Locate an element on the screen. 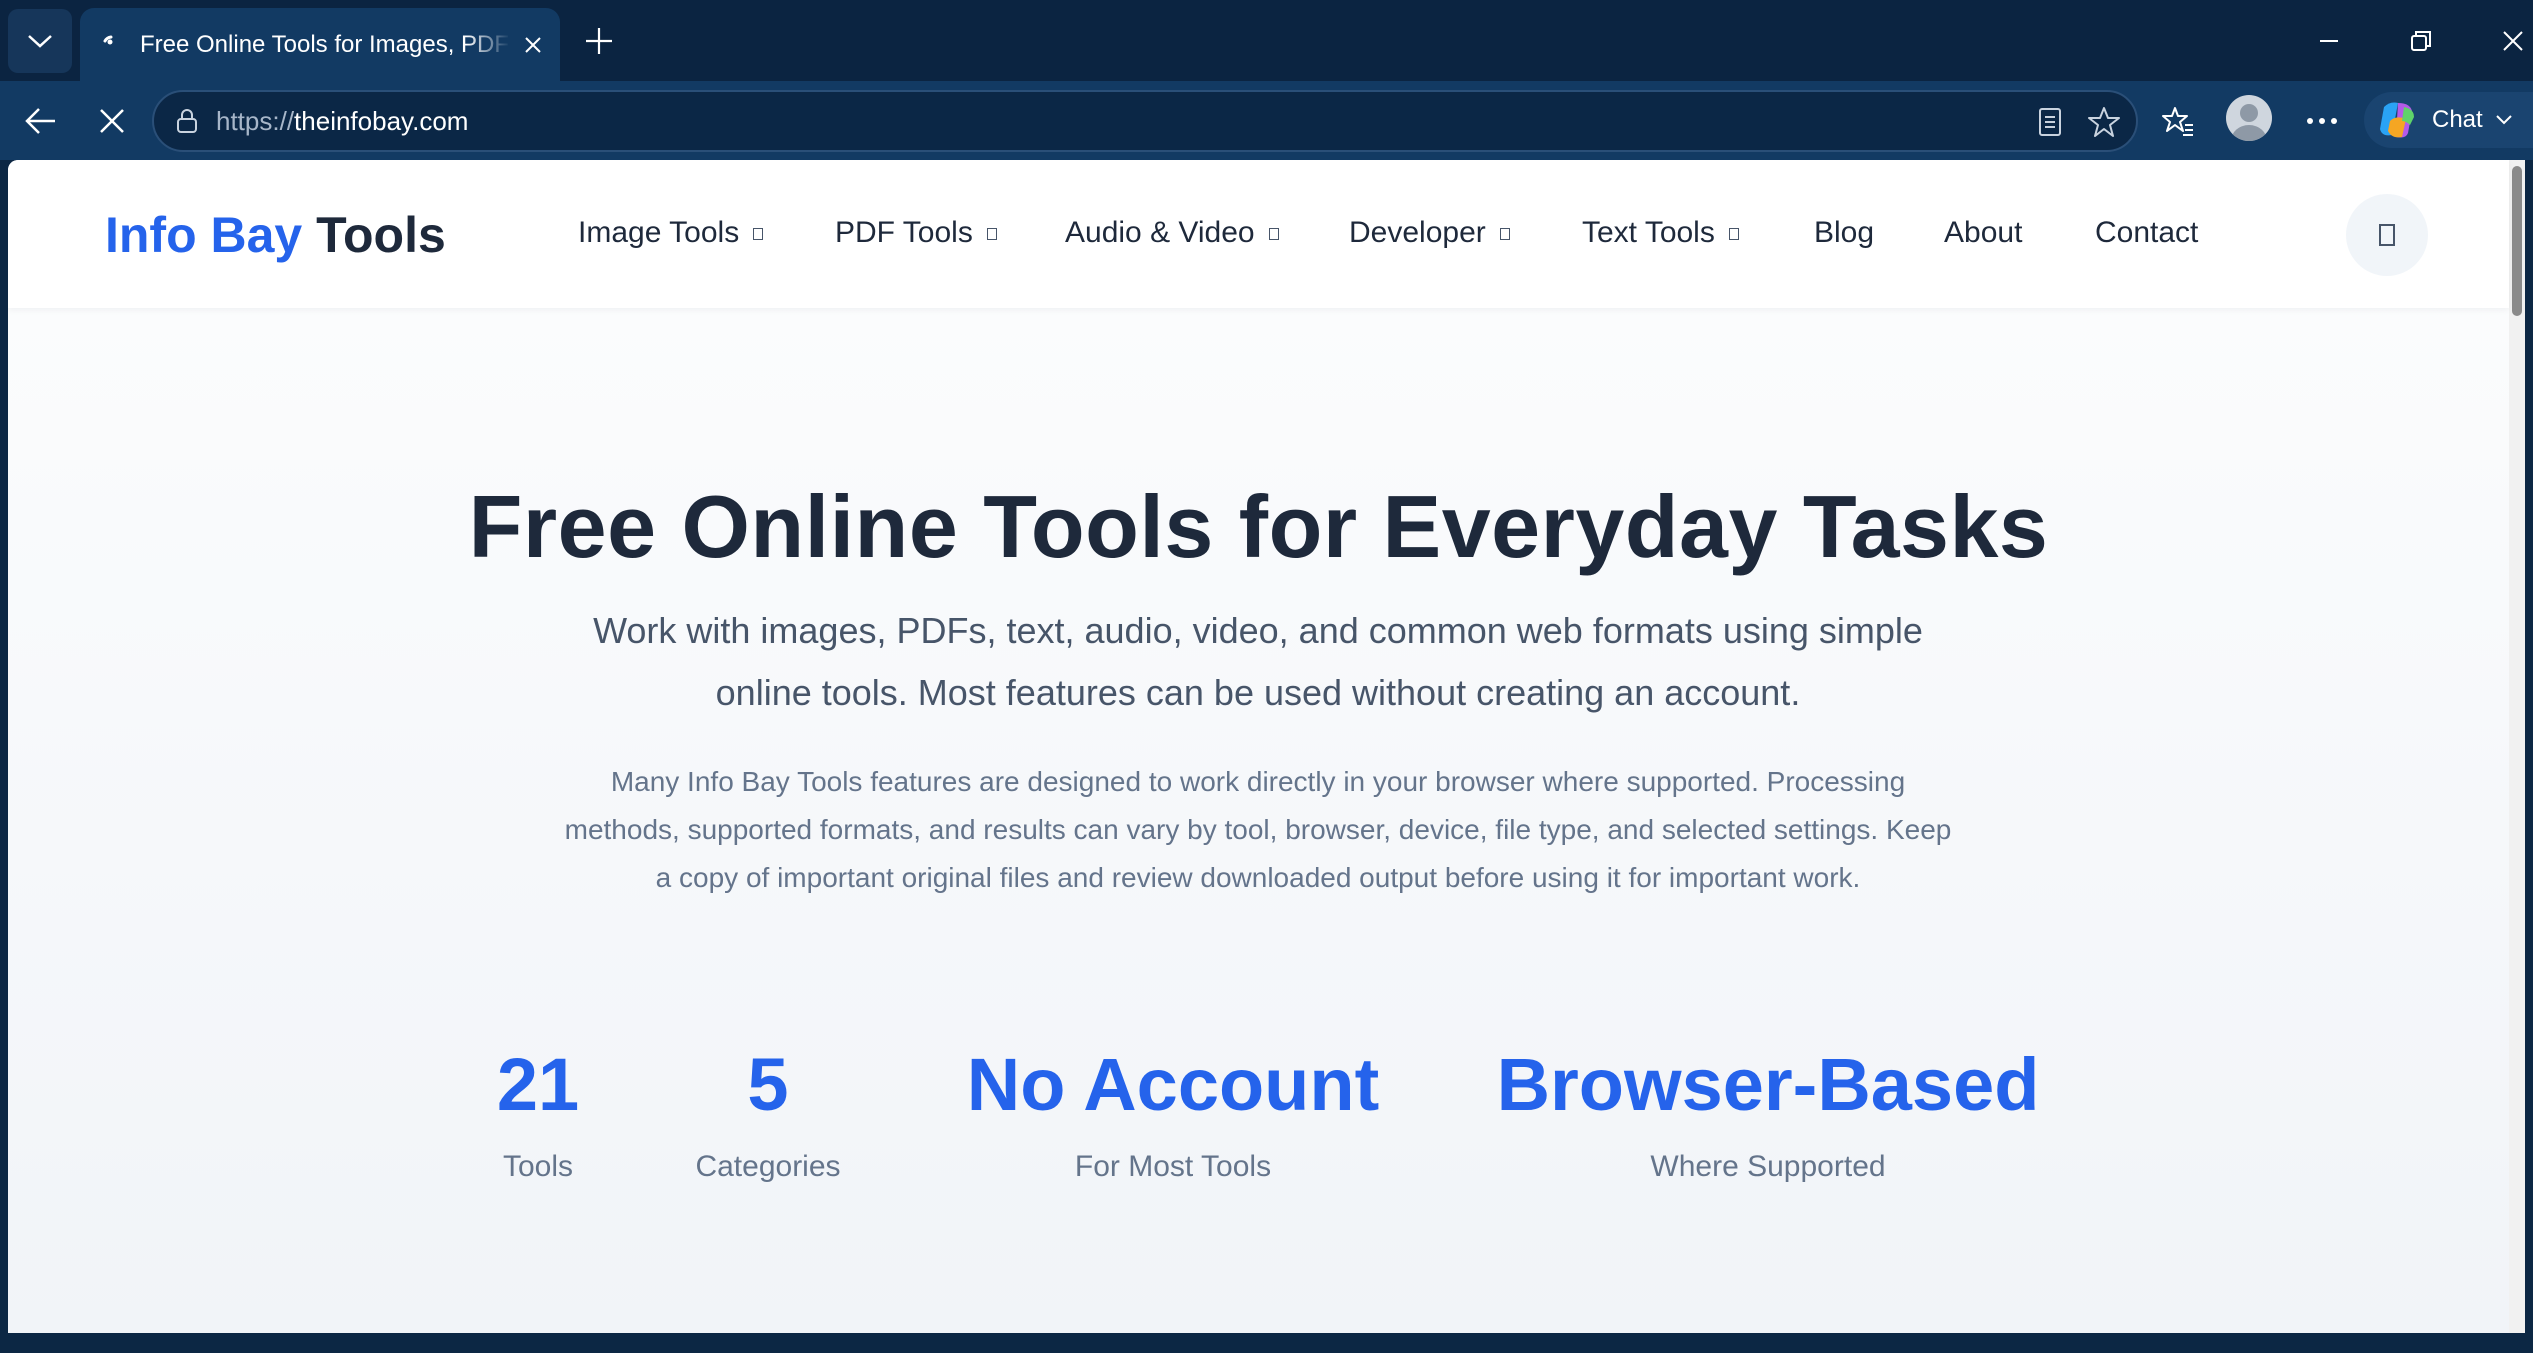 This screenshot has width=2533, height=1353. nav-label: About is located at coordinates (1983, 232).